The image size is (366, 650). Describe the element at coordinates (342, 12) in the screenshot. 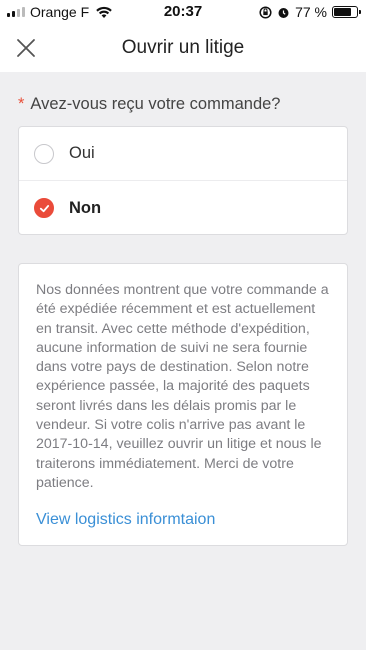

I see `battery-fill` at that location.